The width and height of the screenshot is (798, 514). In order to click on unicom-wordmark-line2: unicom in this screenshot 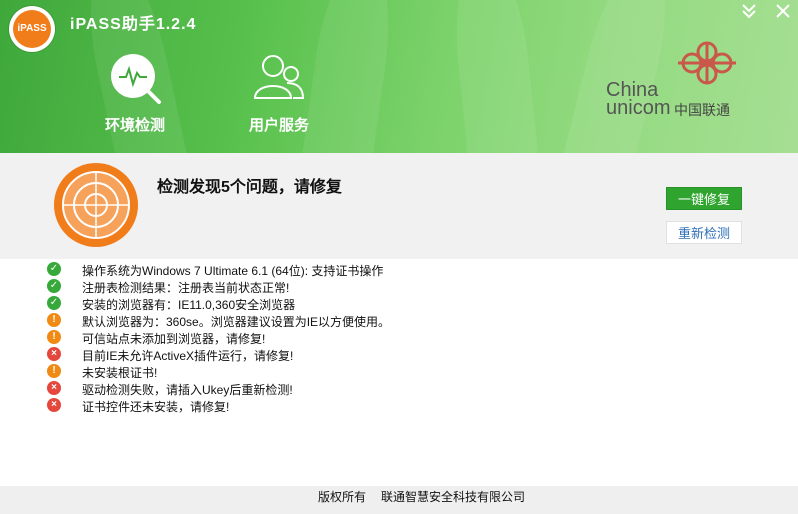, I will do `click(638, 108)`.